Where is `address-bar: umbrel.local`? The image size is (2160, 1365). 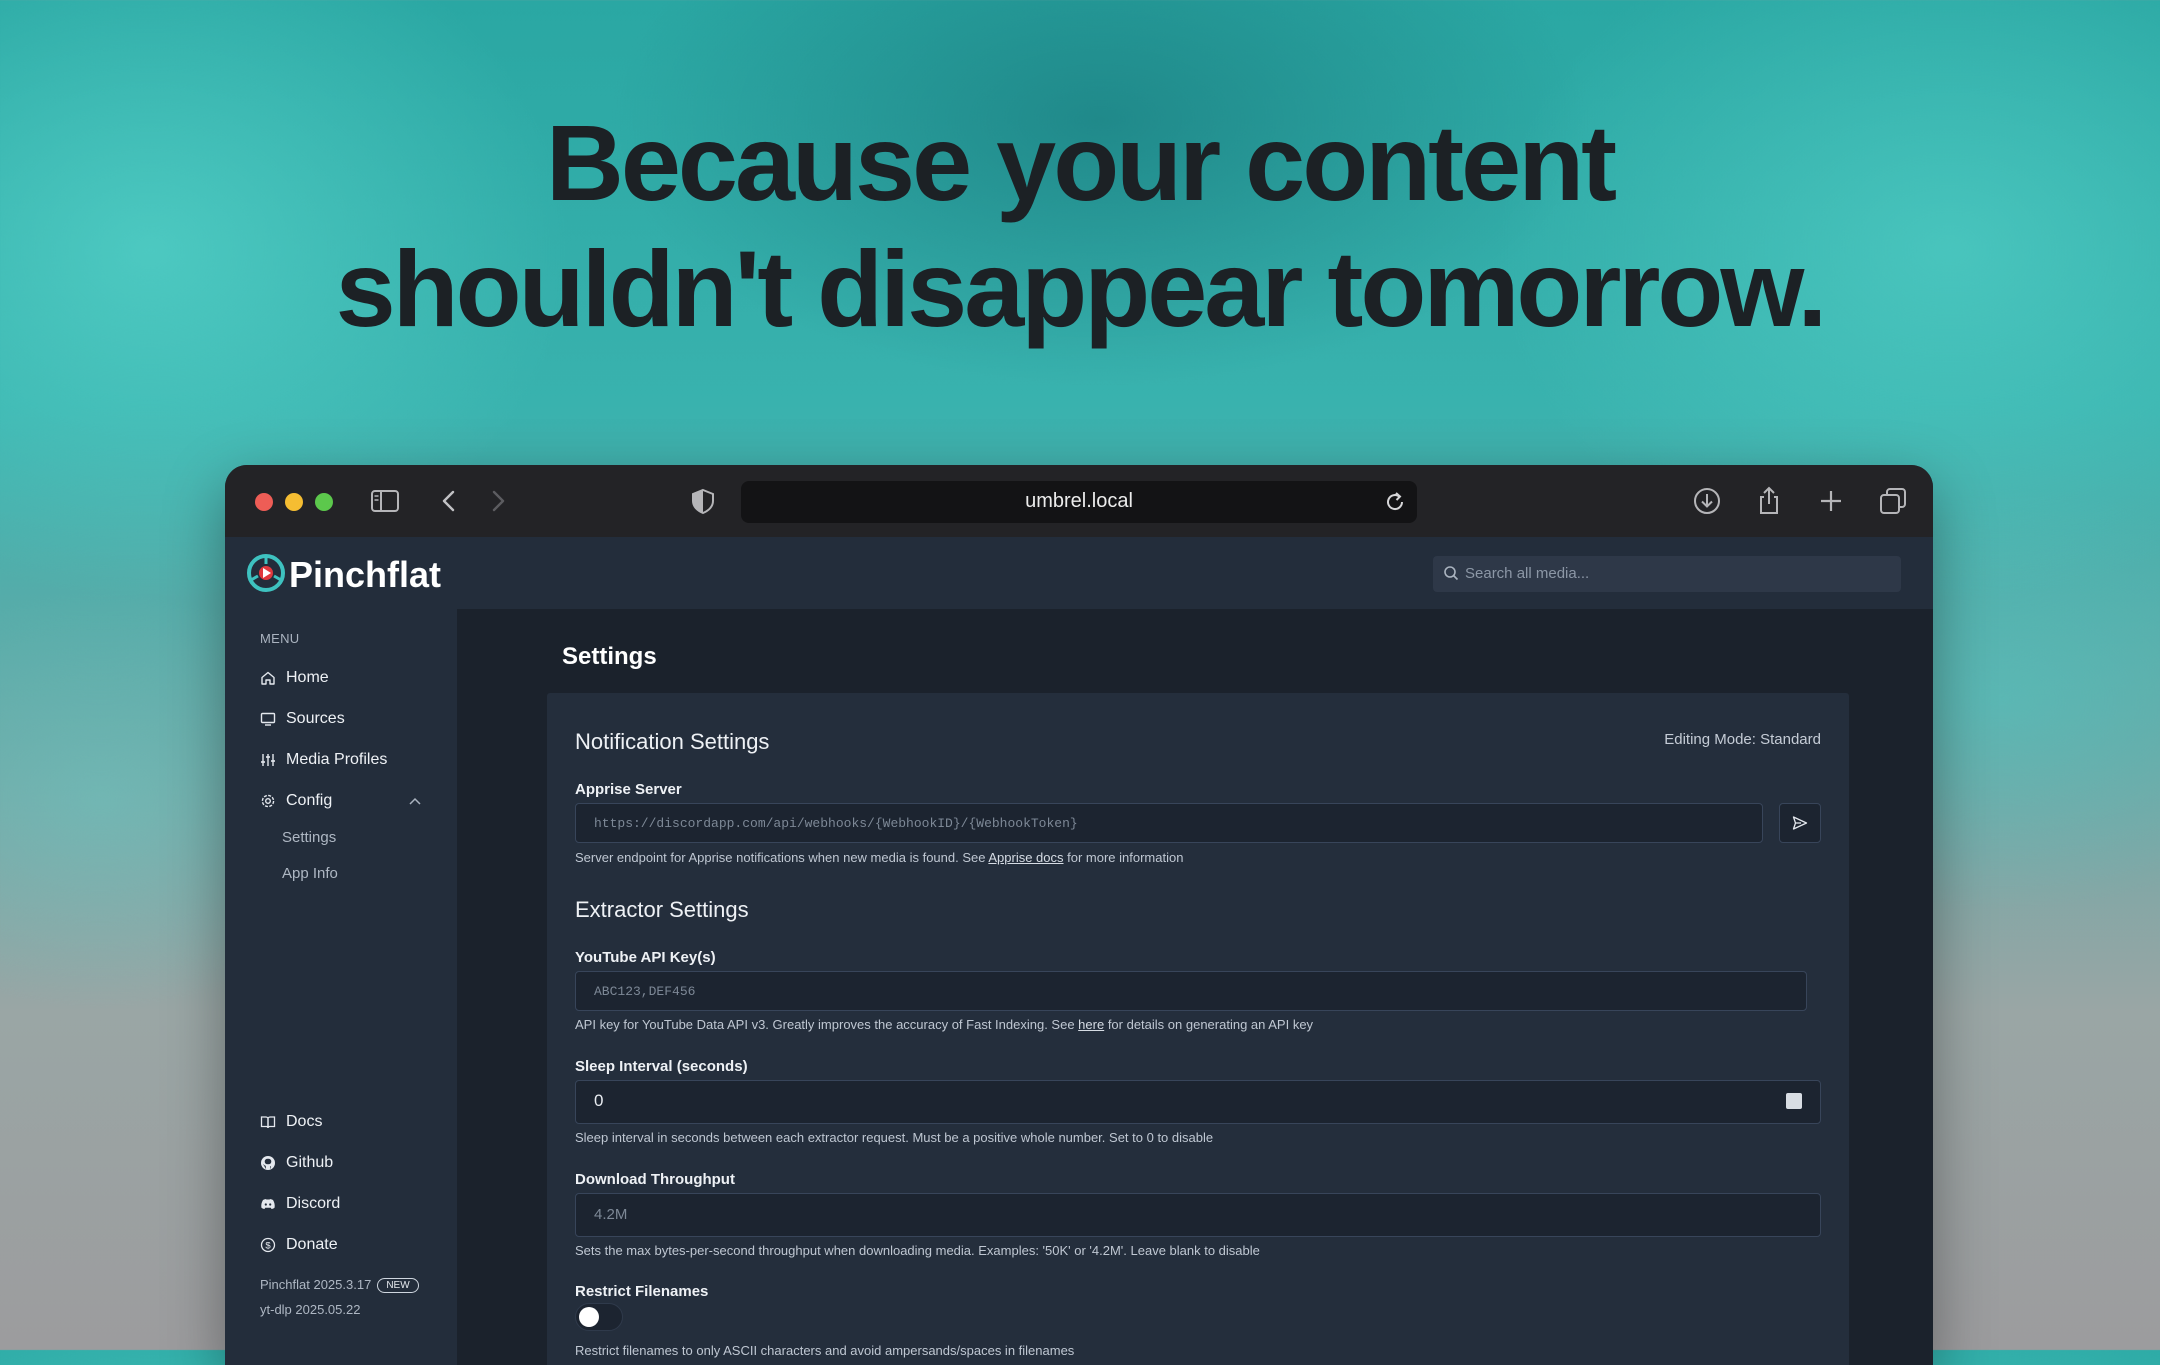
address-bar: umbrel.local is located at coordinates (1079, 502).